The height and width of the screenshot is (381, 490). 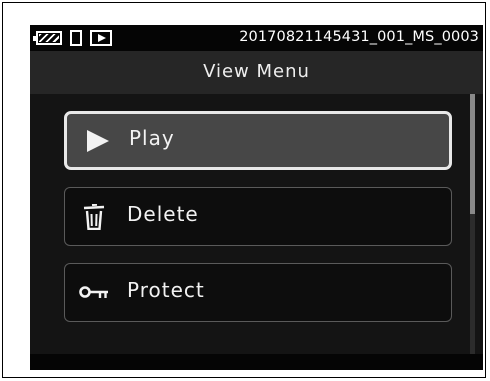 I want to click on menu-item-play: Play, so click(x=258, y=140).